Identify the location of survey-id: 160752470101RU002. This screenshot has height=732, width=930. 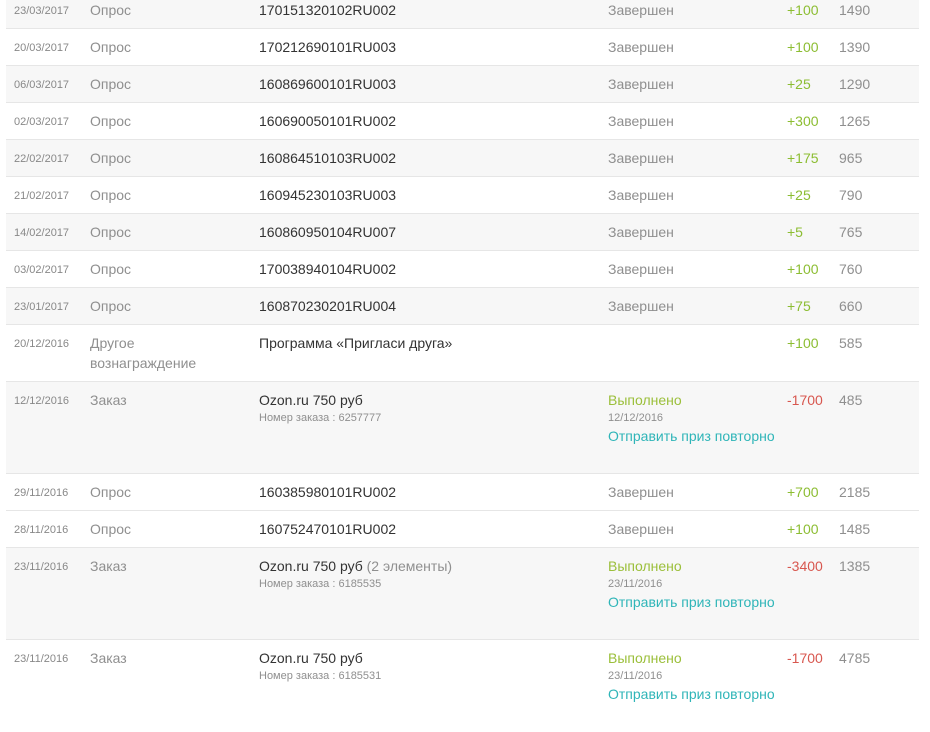
(328, 529).